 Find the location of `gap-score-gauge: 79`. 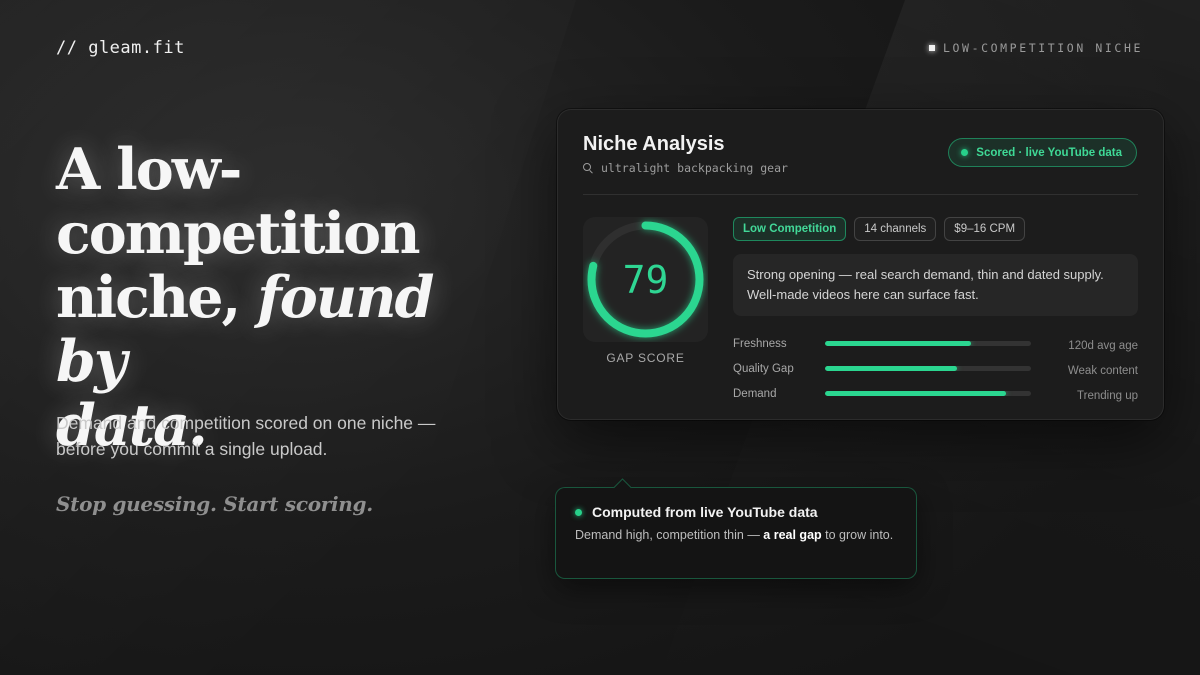

gap-score-gauge: 79 is located at coordinates (645, 279).